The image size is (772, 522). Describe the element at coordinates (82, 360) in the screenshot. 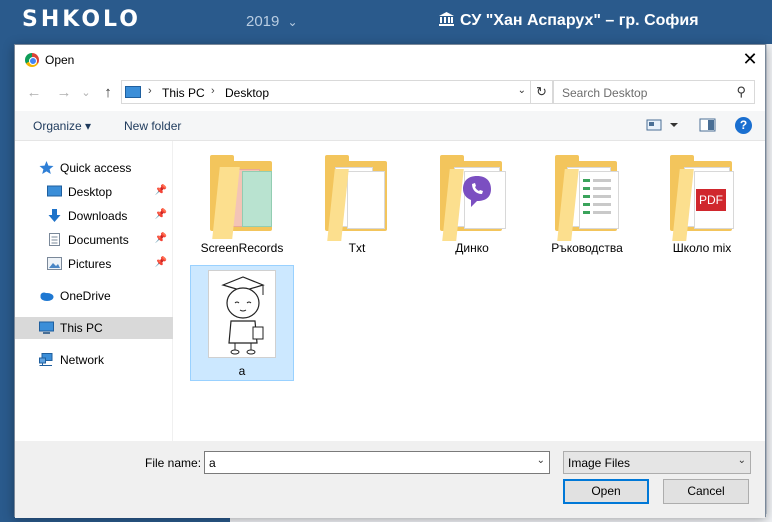

I see `sidebar-item-label: Network` at that location.